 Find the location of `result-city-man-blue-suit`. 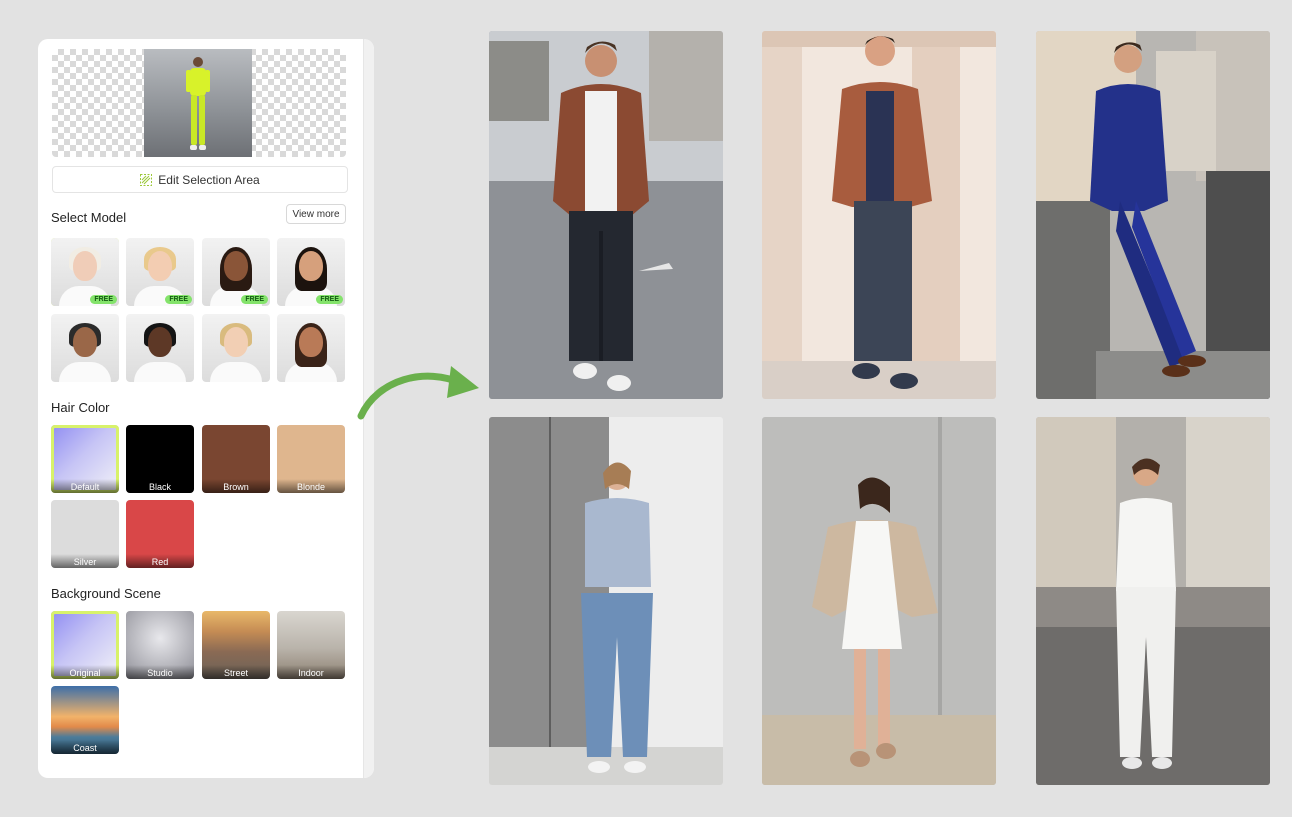

result-city-man-blue-suit is located at coordinates (1153, 215).